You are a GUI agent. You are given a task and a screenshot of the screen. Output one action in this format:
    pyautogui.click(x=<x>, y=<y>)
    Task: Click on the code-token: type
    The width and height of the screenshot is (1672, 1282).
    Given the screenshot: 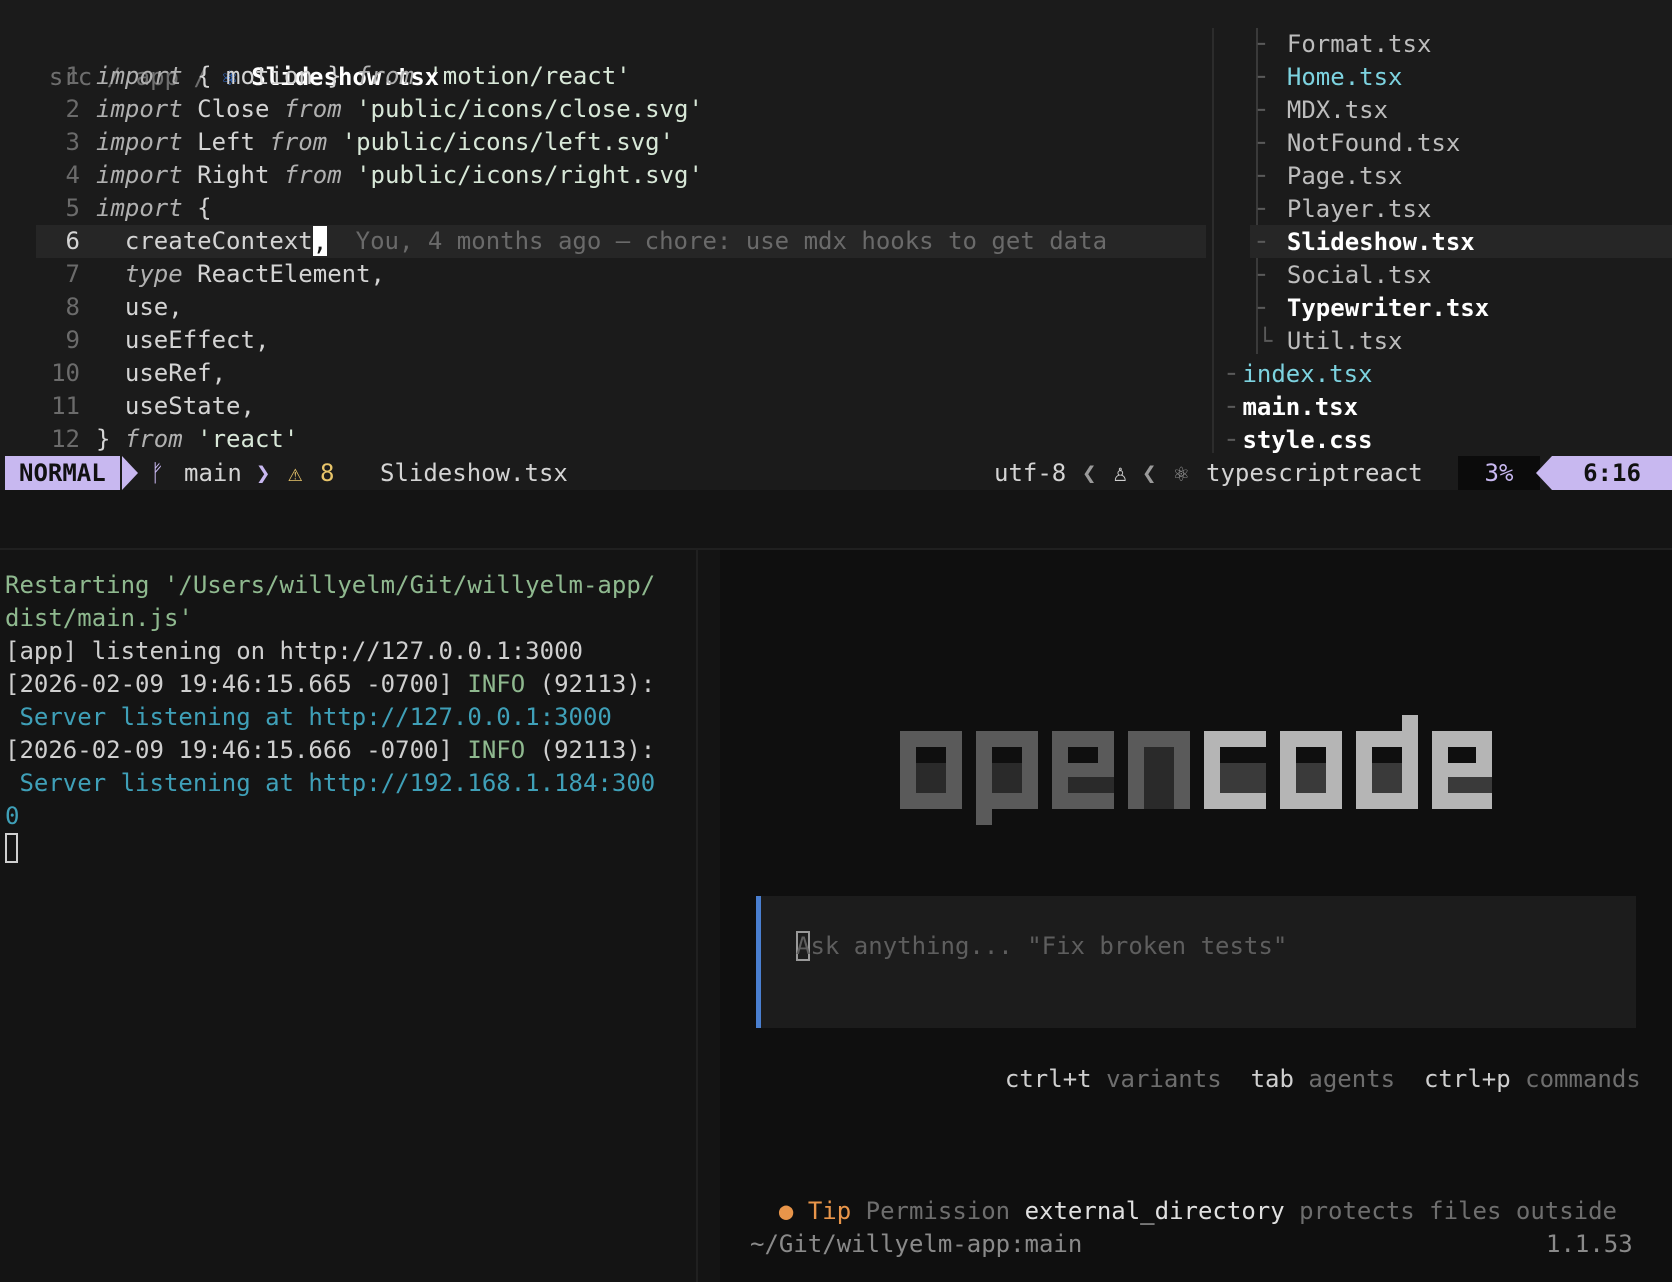 What is the action you would take?
    pyautogui.click(x=153, y=274)
    